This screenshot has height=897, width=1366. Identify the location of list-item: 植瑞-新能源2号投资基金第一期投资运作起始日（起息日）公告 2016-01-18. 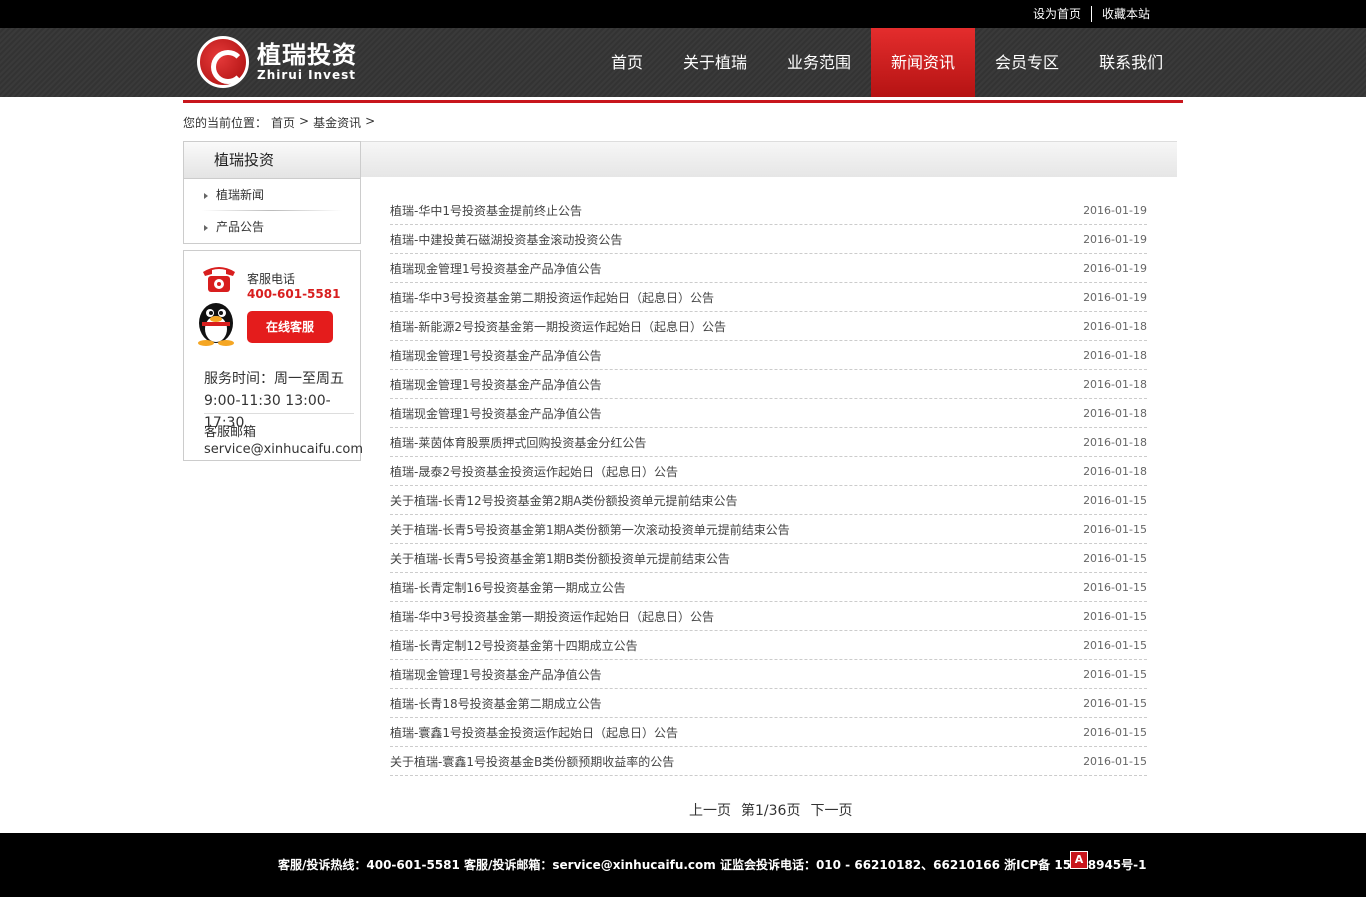
(768, 326).